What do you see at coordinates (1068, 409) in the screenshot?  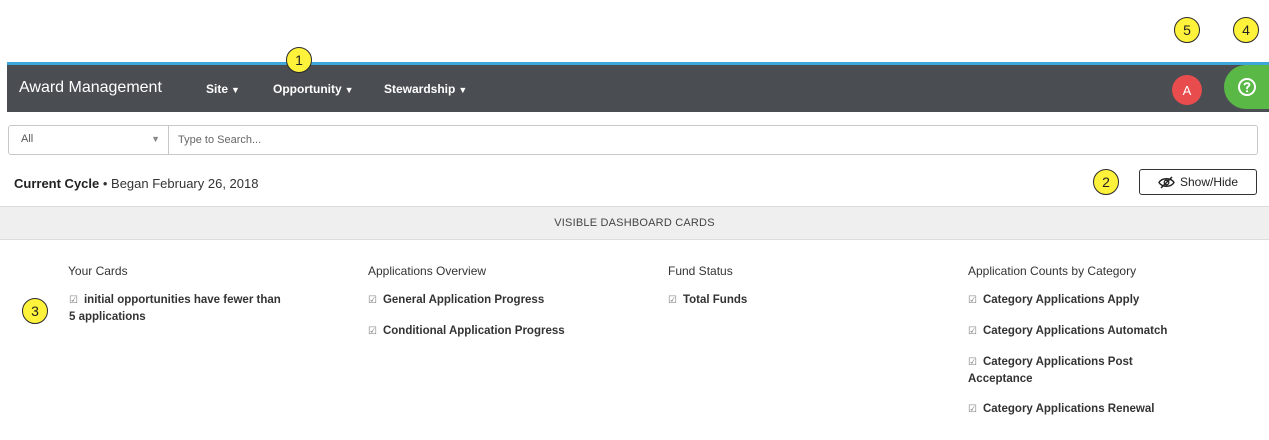 I see `card-item-label: Category Applications Renewal` at bounding box center [1068, 409].